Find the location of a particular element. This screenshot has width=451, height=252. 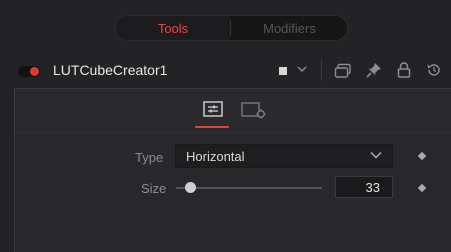

size-slider-track is located at coordinates (249, 188).